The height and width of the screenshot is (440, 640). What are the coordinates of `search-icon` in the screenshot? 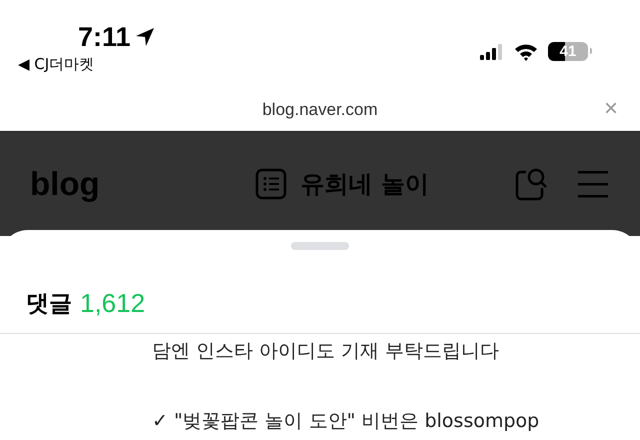 It's located at (531, 184).